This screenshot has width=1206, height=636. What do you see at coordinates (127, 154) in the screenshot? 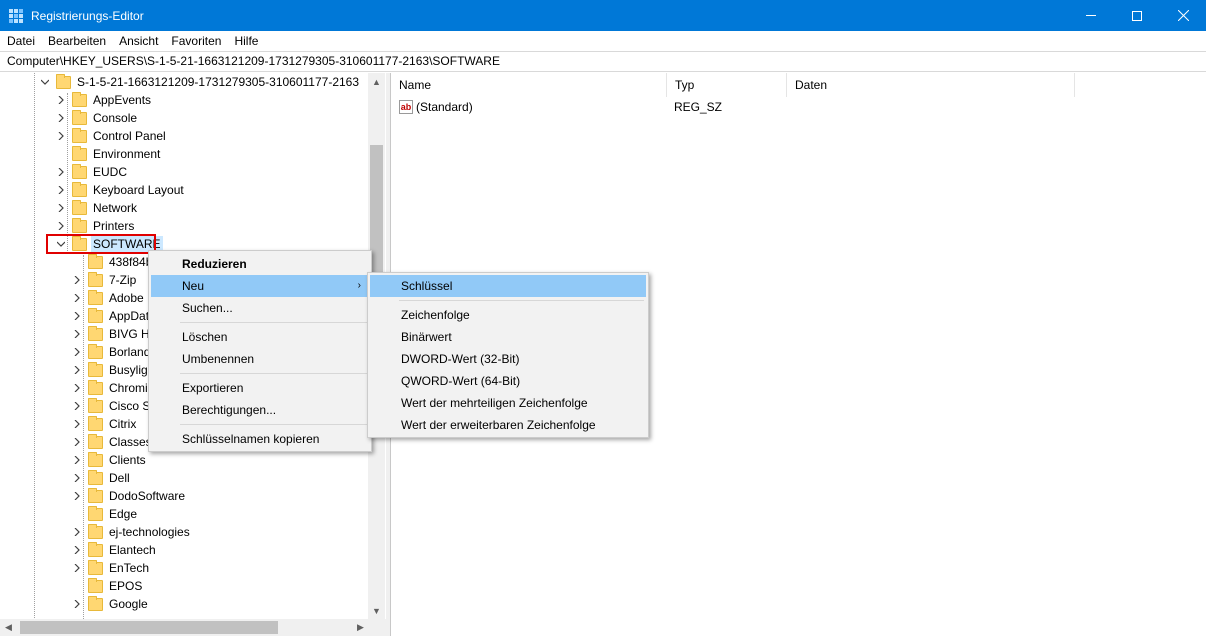
I see `tree-node-label: Environment` at bounding box center [127, 154].